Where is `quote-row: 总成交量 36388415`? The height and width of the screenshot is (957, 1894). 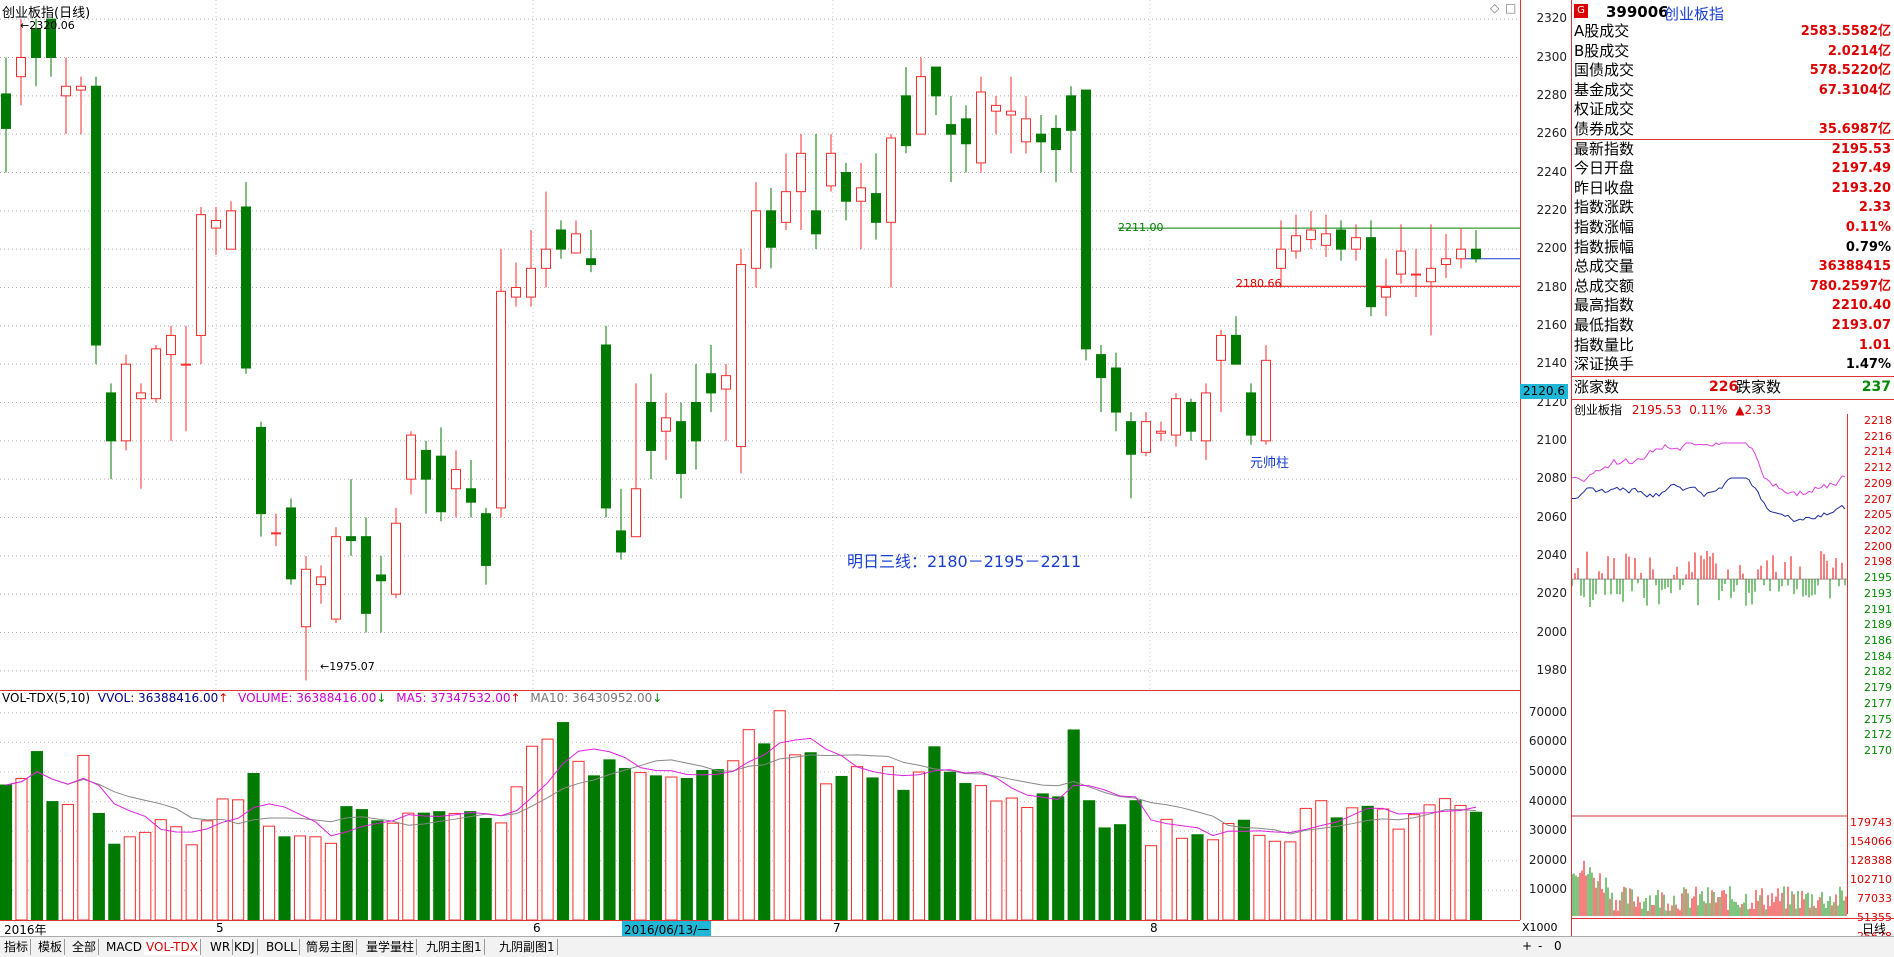
quote-row: 总成交量 36388415 is located at coordinates (1732, 266).